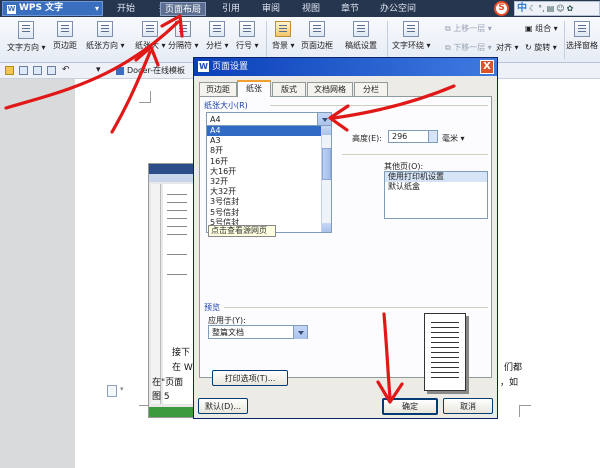 The image size is (600, 468). What do you see at coordinates (269, 182) in the screenshot?
I see `list-item: 32开` at bounding box center [269, 182].